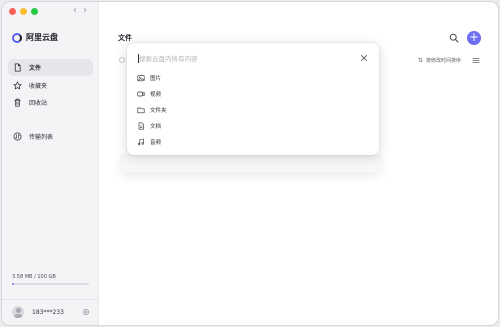  Describe the element at coordinates (17, 67) in the screenshot. I see `file-icon` at that location.